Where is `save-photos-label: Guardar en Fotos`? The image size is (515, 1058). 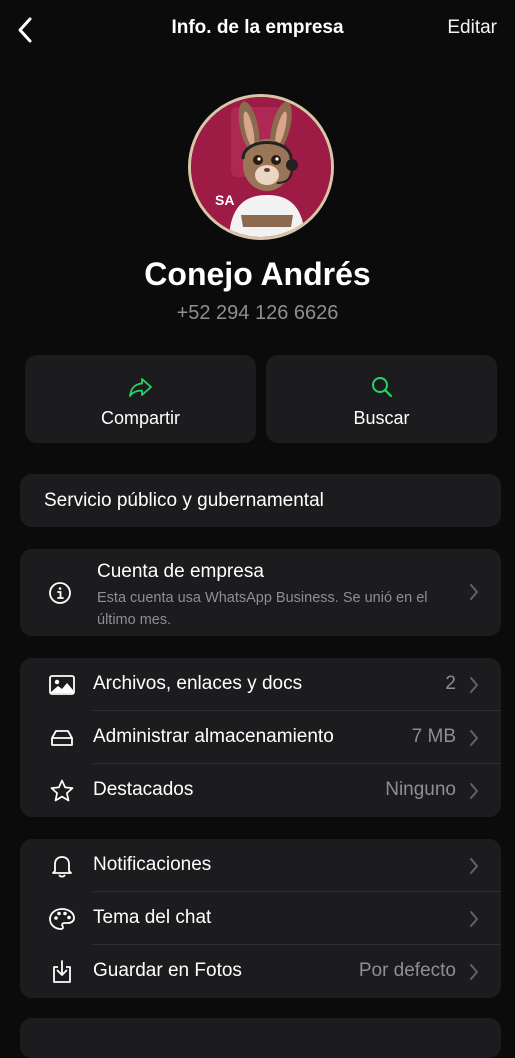
save-photos-label: Guardar en Fotos is located at coordinates (167, 970).